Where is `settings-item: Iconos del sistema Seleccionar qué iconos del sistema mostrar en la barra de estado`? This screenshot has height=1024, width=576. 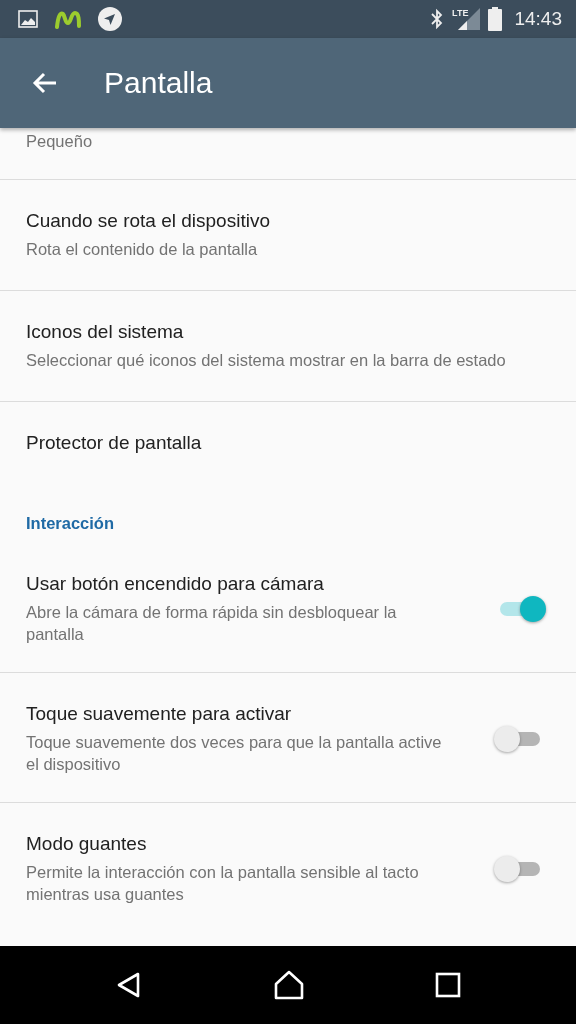
settings-item: Iconos del sistema Seleccionar qué iconos del sistema mostrar en la barra de estado is located at coordinates (288, 346).